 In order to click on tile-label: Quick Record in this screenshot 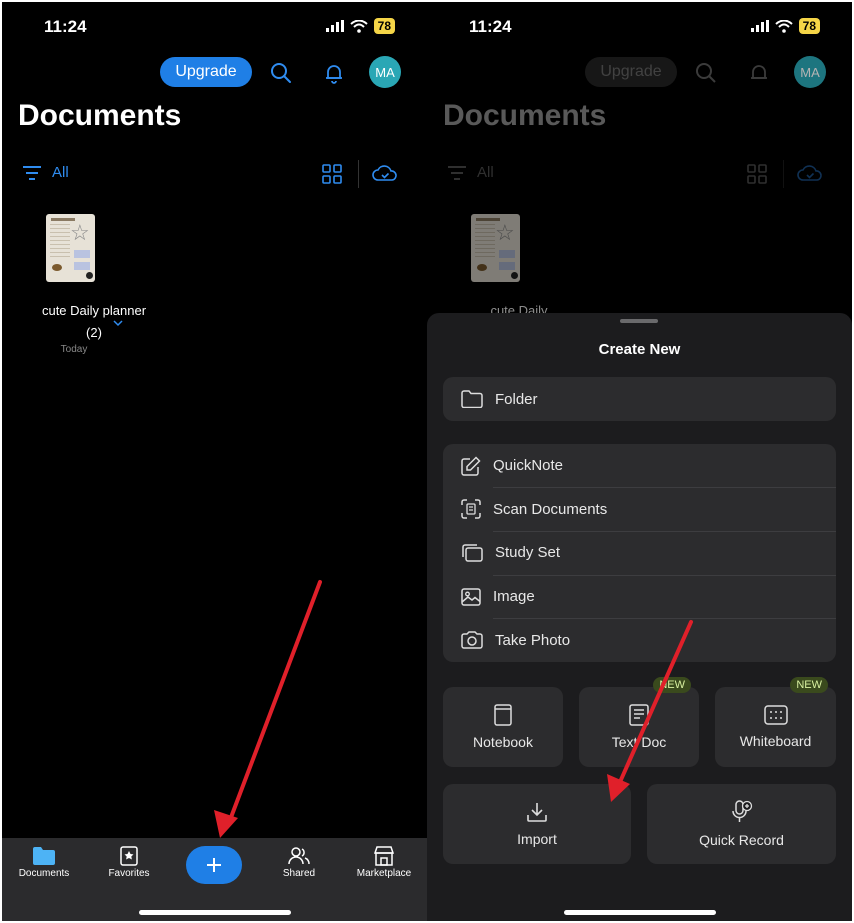, I will do `click(741, 840)`.